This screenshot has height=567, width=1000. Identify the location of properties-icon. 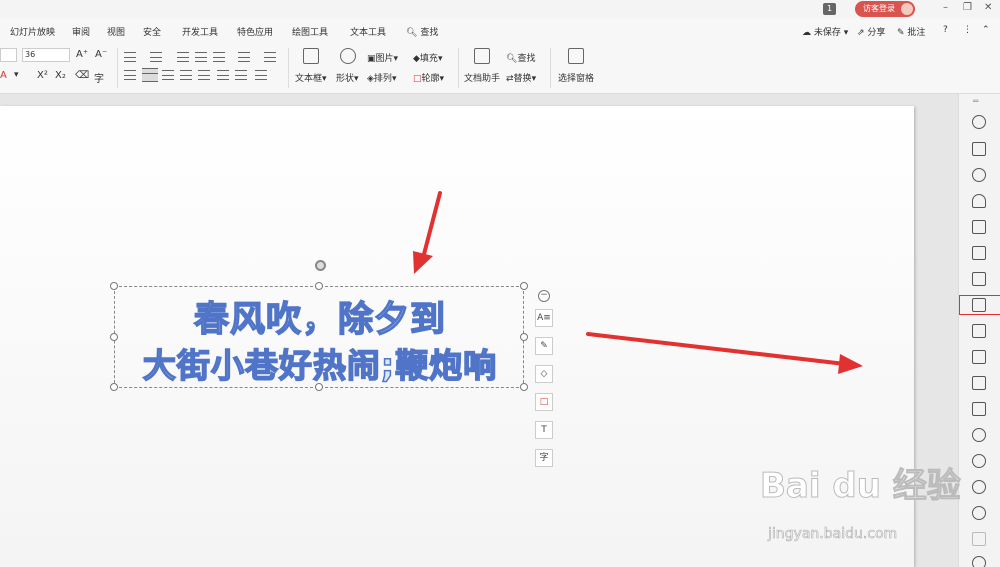
(979, 305).